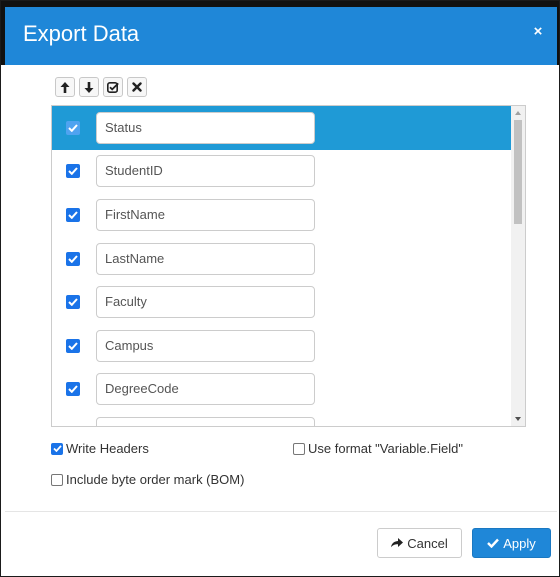 The image size is (560, 577). I want to click on scroll-down-arrow, so click(518, 419).